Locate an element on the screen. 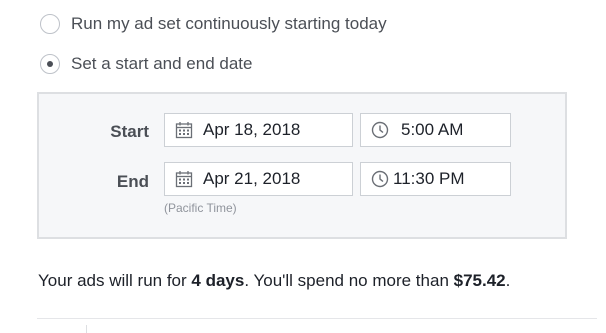  end-time-input: 11:30 PM is located at coordinates (435, 179).